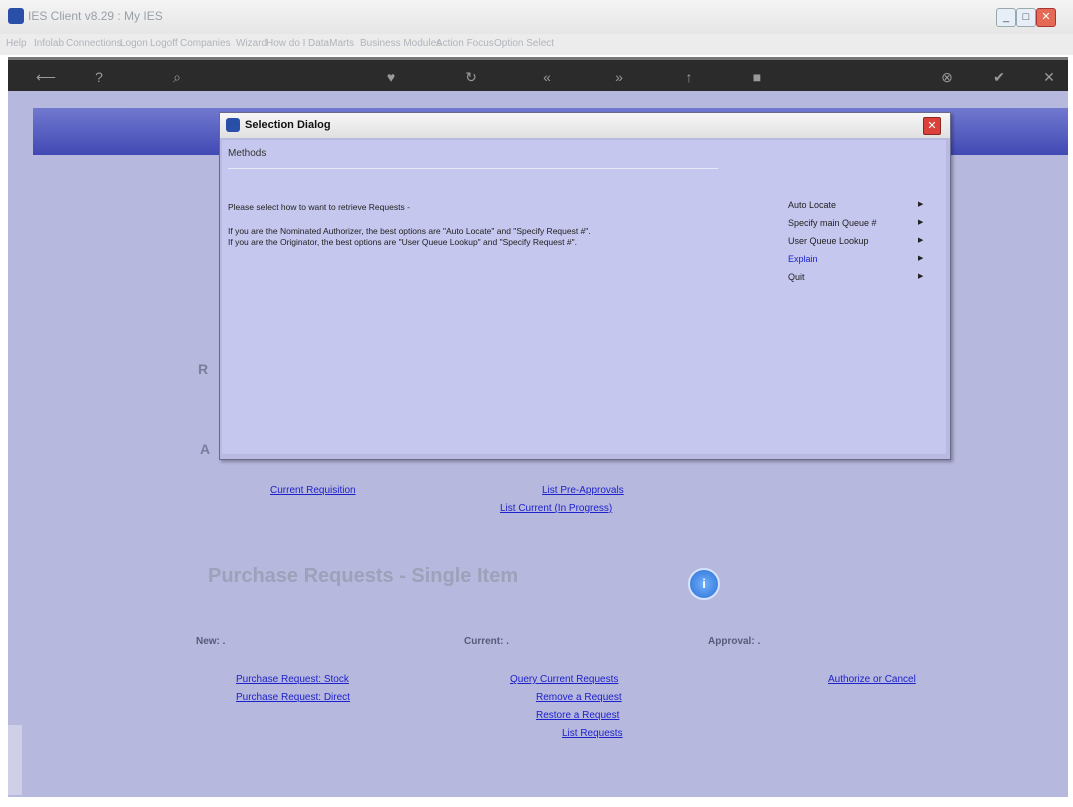 The width and height of the screenshot is (1073, 807). I want to click on window-titlebar: IES Client v8.29 : My IES _ □ ✕, so click(536, 17).